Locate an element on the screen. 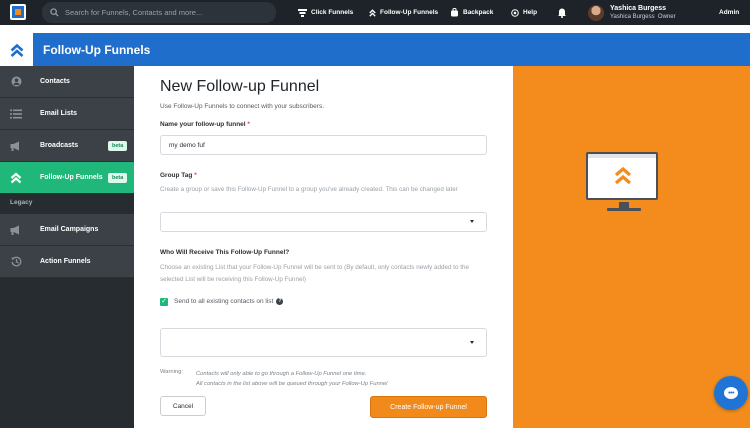 This screenshot has width=750, height=428. page-title: Follow-Up Funnels is located at coordinates (97, 49).